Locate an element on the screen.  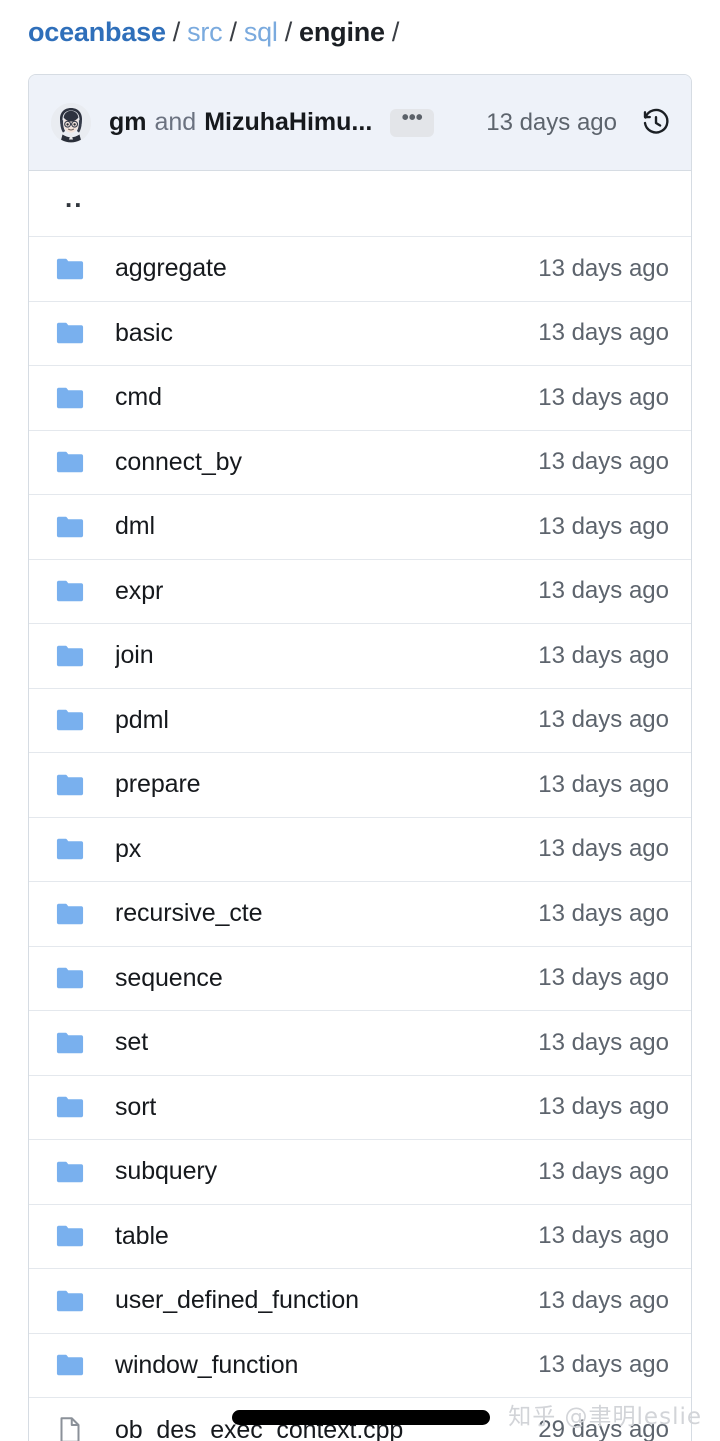
directory-row: join 13 days ago is located at coordinates (360, 656).